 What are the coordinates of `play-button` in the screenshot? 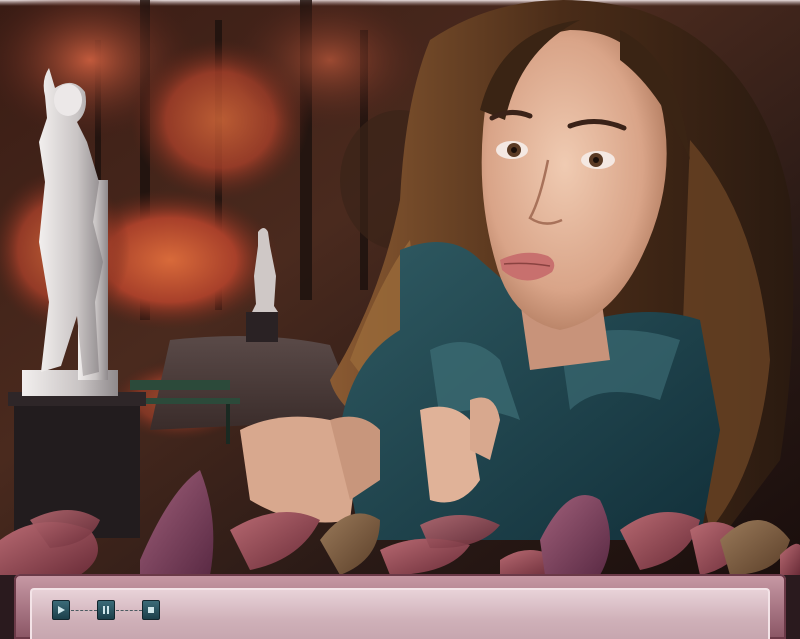 It's located at (61, 610).